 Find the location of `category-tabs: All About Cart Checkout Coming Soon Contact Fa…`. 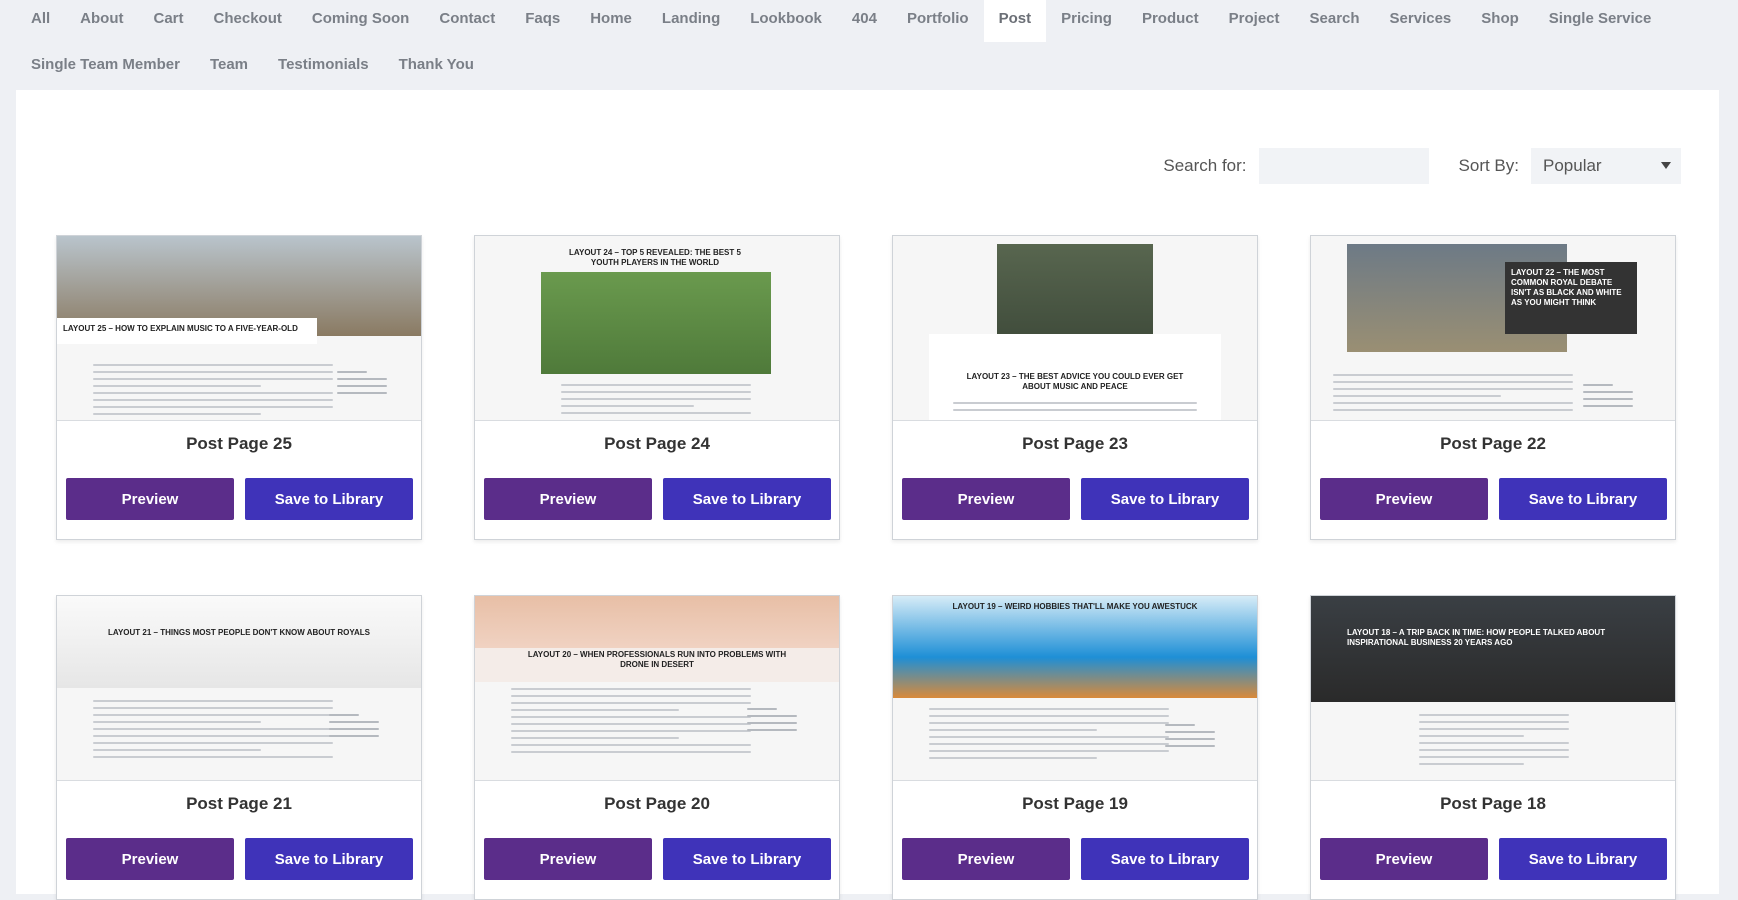

category-tabs: All About Cart Checkout Coming Soon Contact Fa… is located at coordinates (867, 45).